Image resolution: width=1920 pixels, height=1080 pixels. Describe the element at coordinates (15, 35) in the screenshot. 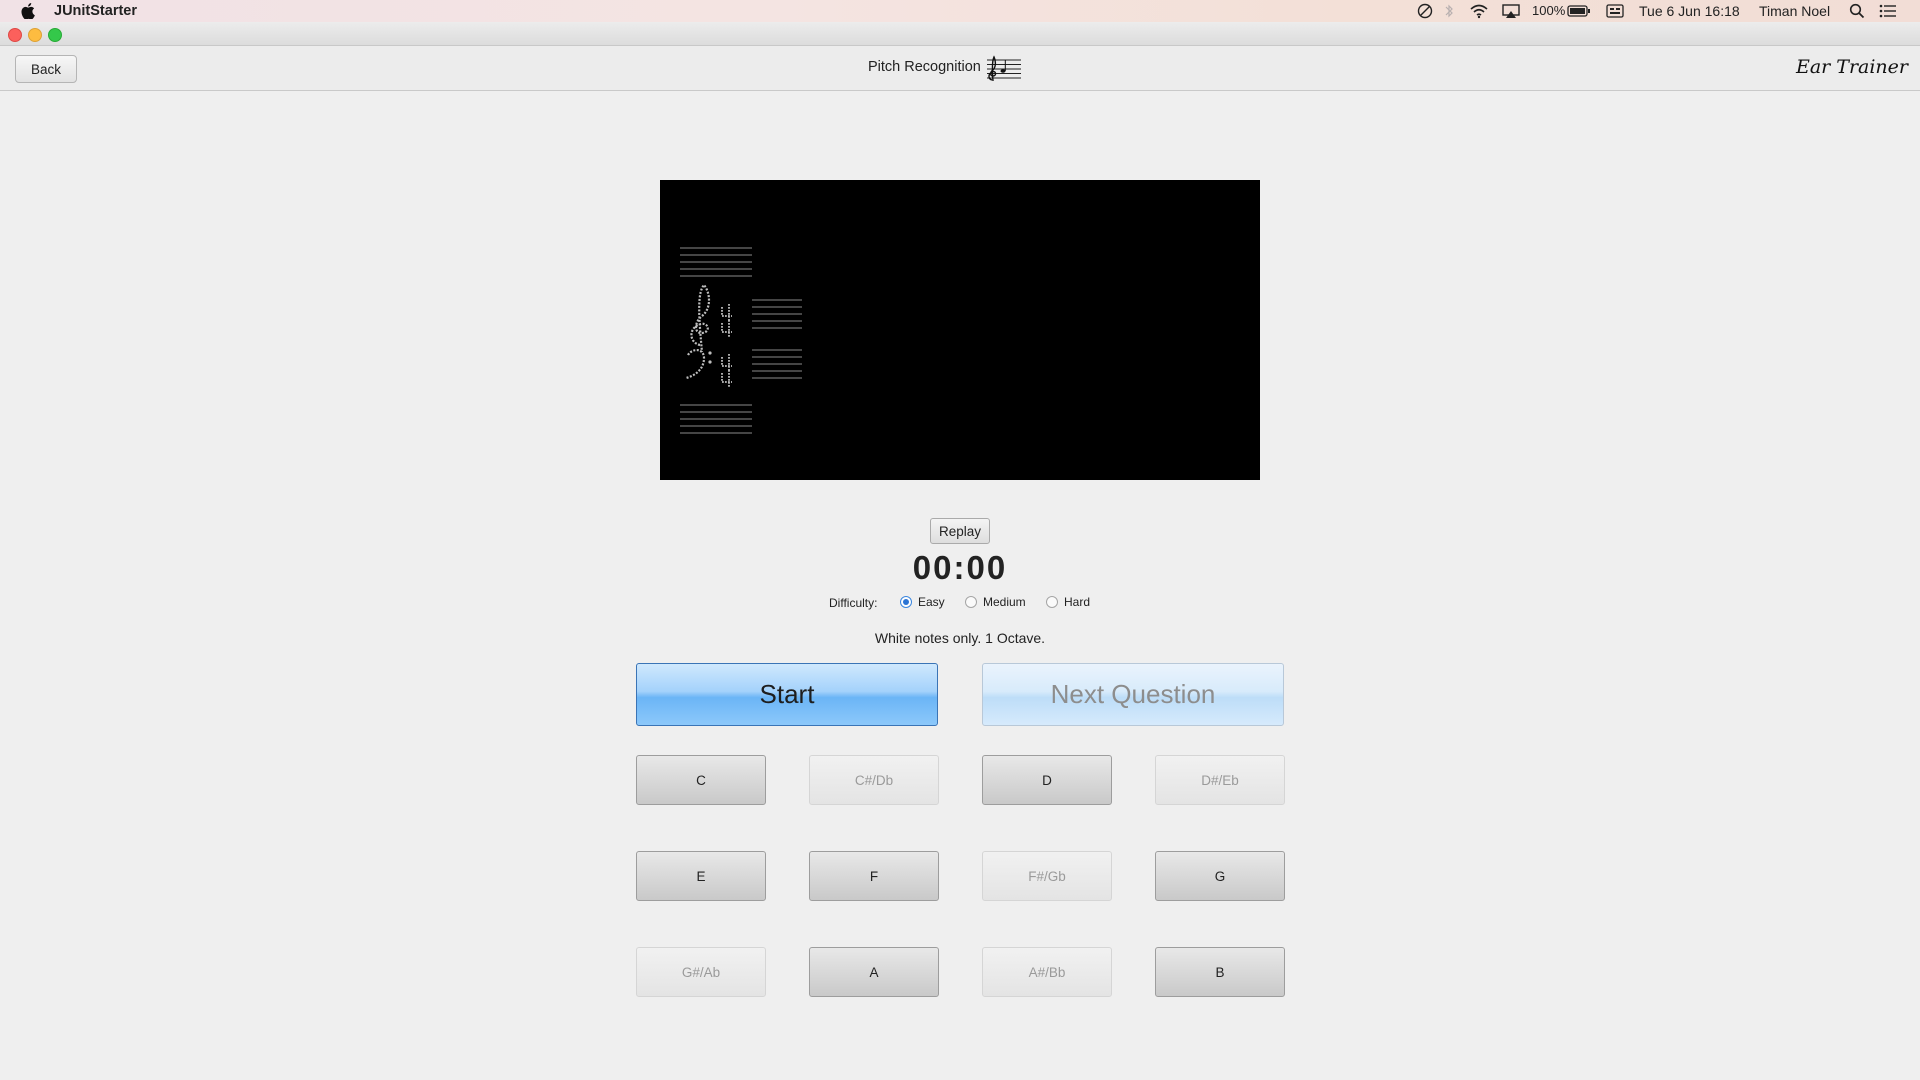

I see `window-close-button` at that location.